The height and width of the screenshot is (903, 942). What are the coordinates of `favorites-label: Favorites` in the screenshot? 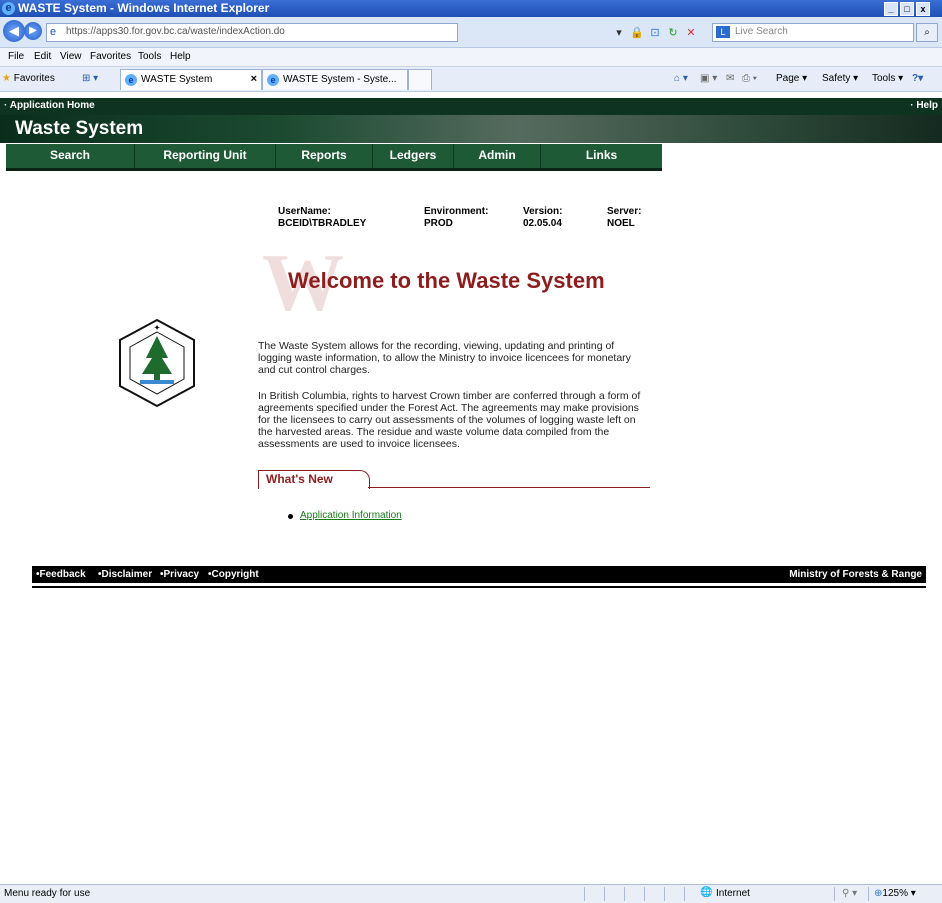 It's located at (34, 78).